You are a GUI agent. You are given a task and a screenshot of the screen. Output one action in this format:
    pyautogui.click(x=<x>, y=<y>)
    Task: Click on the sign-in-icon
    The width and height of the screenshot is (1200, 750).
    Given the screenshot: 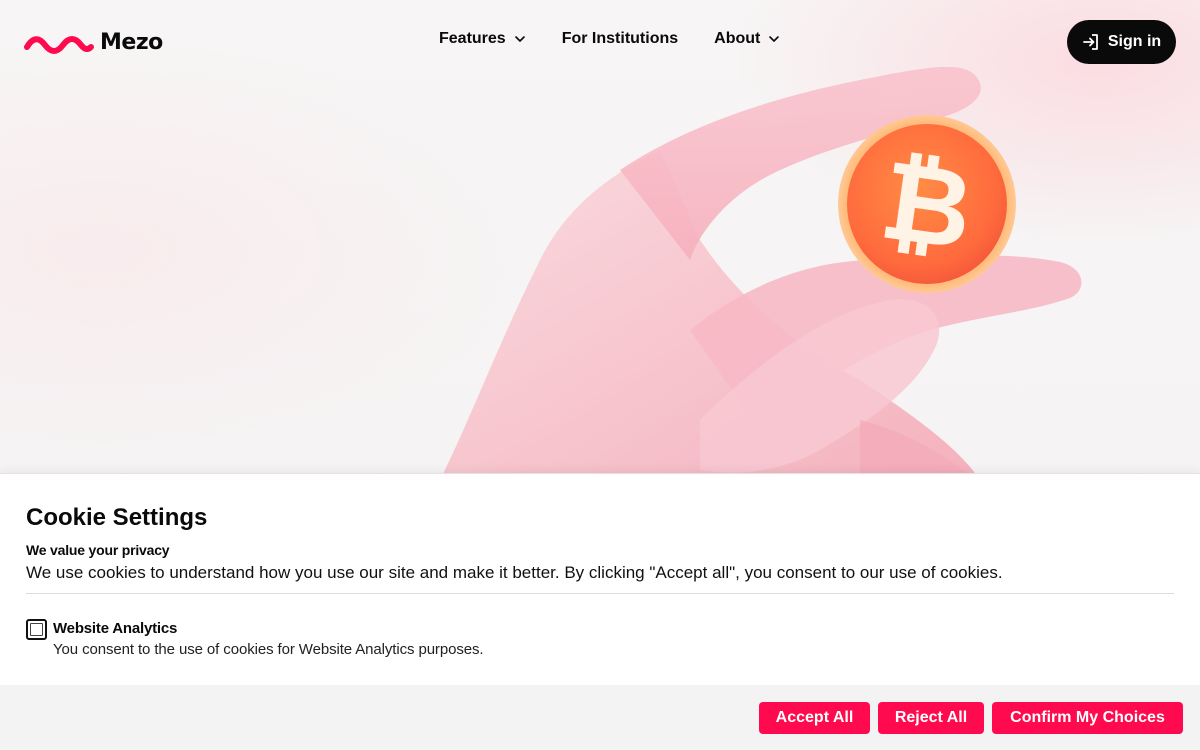 What is the action you would take?
    pyautogui.click(x=1090, y=42)
    